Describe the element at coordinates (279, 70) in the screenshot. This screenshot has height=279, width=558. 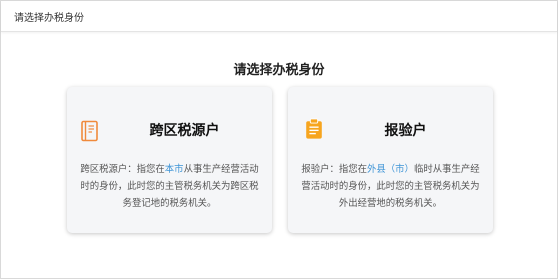
I see `page-heading: 请选择办税身份` at that location.